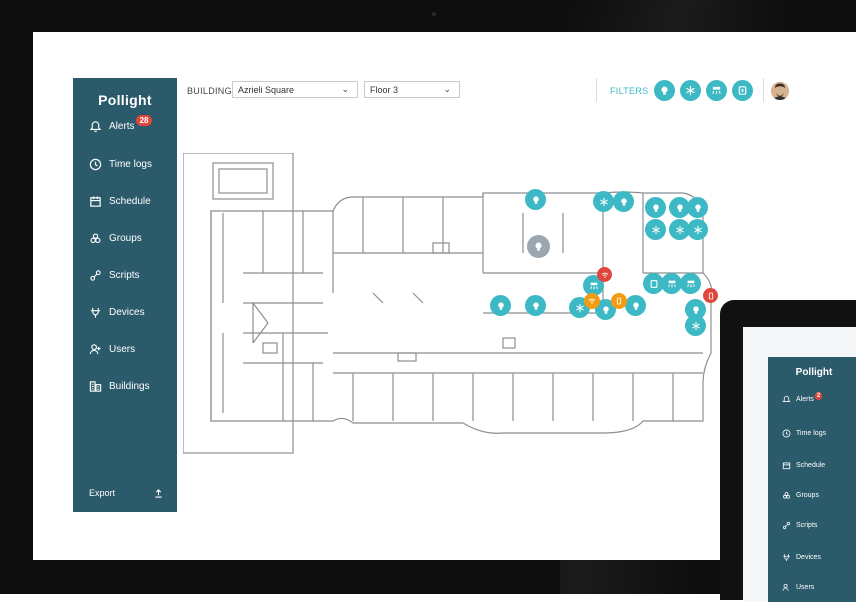 The image size is (856, 602). Describe the element at coordinates (807, 525) in the screenshot. I see `tablet-item-label: Scripts` at that location.